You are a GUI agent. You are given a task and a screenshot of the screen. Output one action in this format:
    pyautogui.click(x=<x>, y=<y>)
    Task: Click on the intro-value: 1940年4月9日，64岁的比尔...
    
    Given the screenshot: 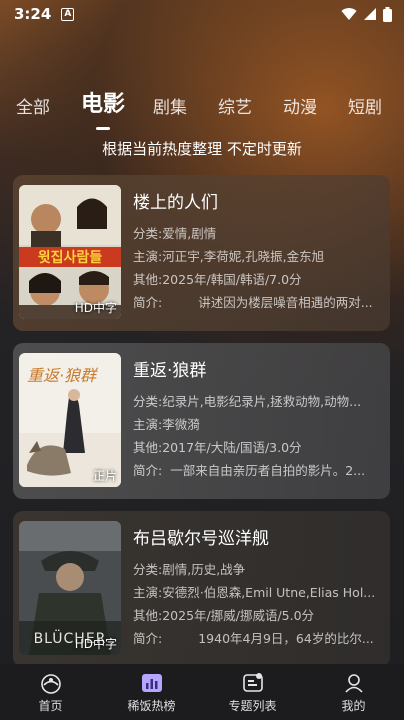 What is the action you would take?
    pyautogui.click(x=286, y=638)
    